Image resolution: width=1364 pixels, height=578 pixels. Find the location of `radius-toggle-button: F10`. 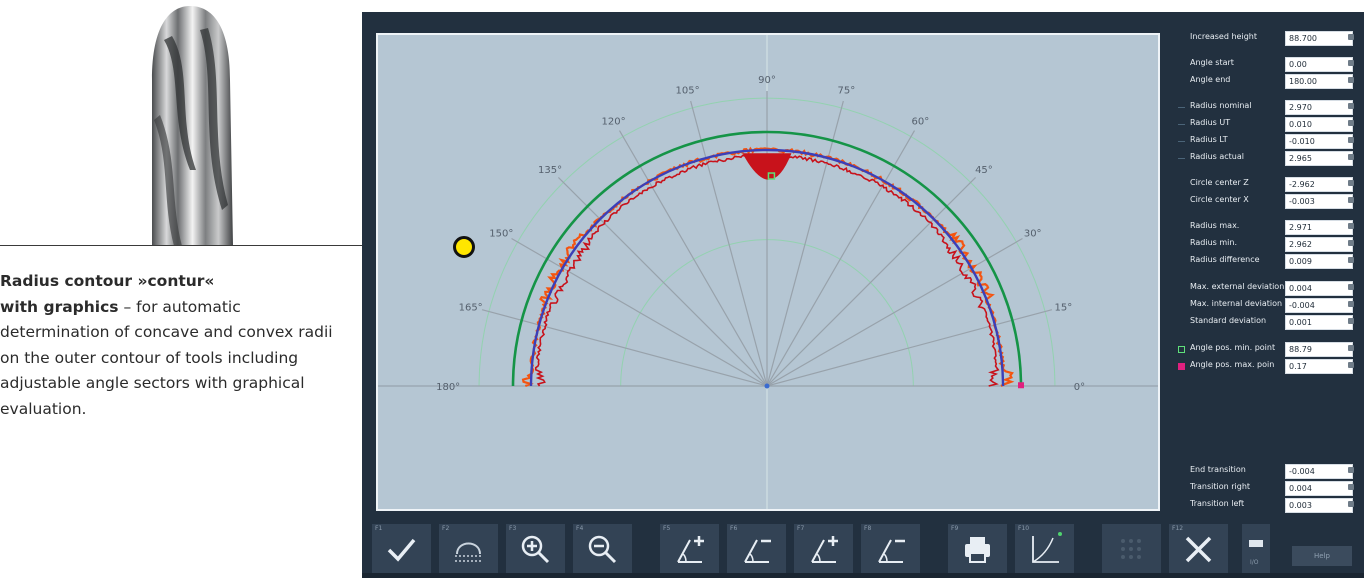

radius-toggle-button: F10 is located at coordinates (1044, 549).